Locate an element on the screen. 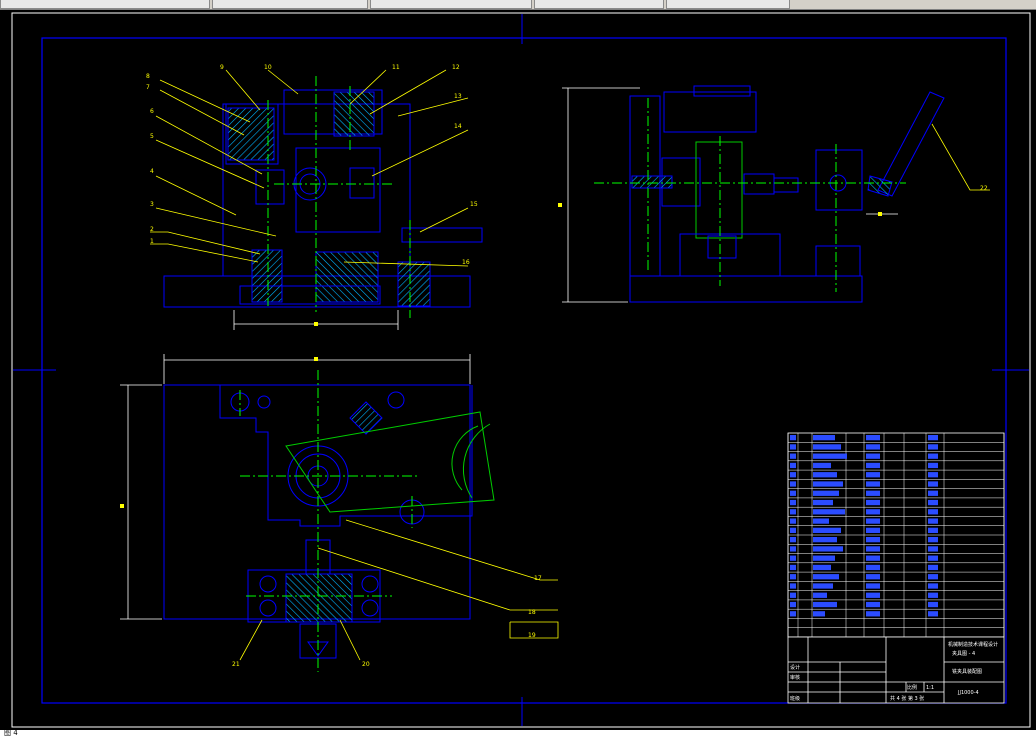  parts-list is located at coordinates (896, 535).